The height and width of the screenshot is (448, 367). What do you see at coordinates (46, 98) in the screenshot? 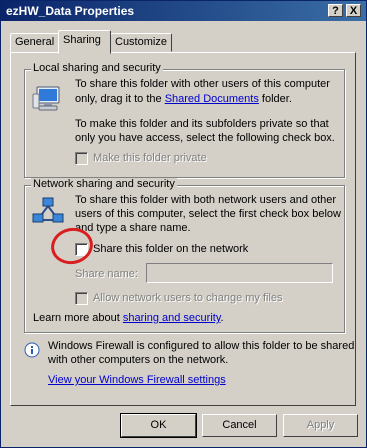
I see `computer-icon` at bounding box center [46, 98].